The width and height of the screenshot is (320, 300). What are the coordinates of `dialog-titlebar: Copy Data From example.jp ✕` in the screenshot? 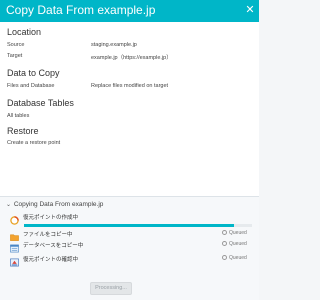 It's located at (129, 11).